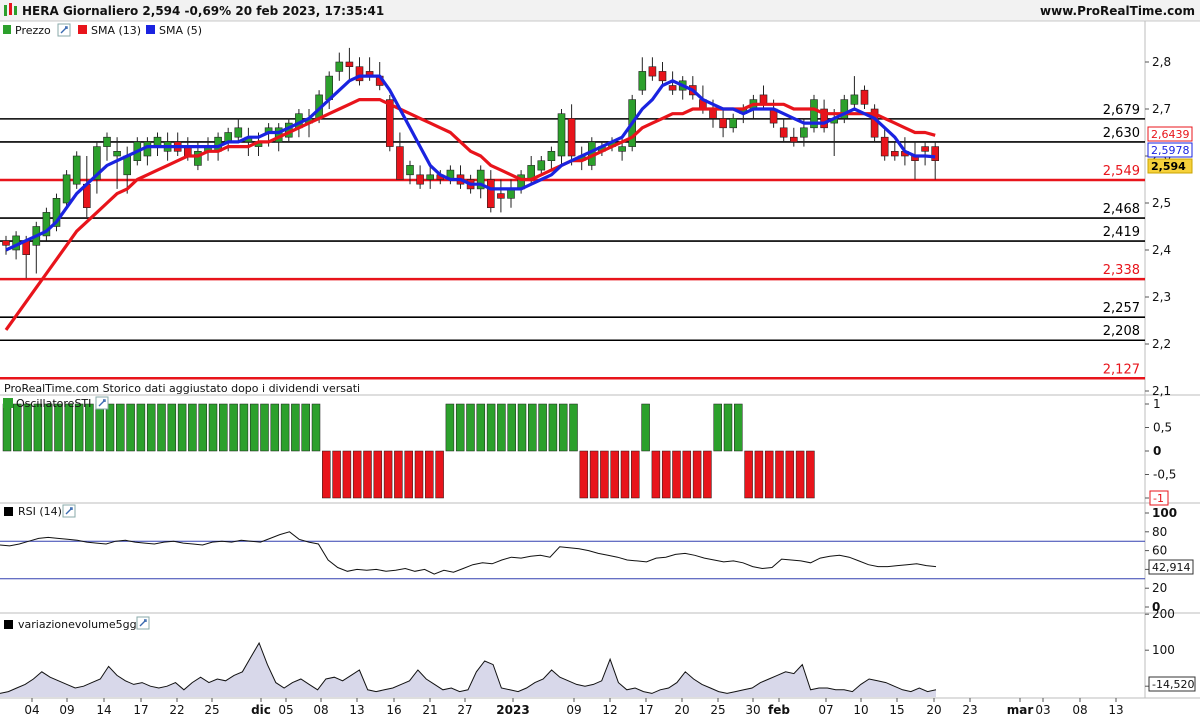 This screenshot has width=1200, height=720. I want to click on time-tick-label: 12, so click(609, 710).